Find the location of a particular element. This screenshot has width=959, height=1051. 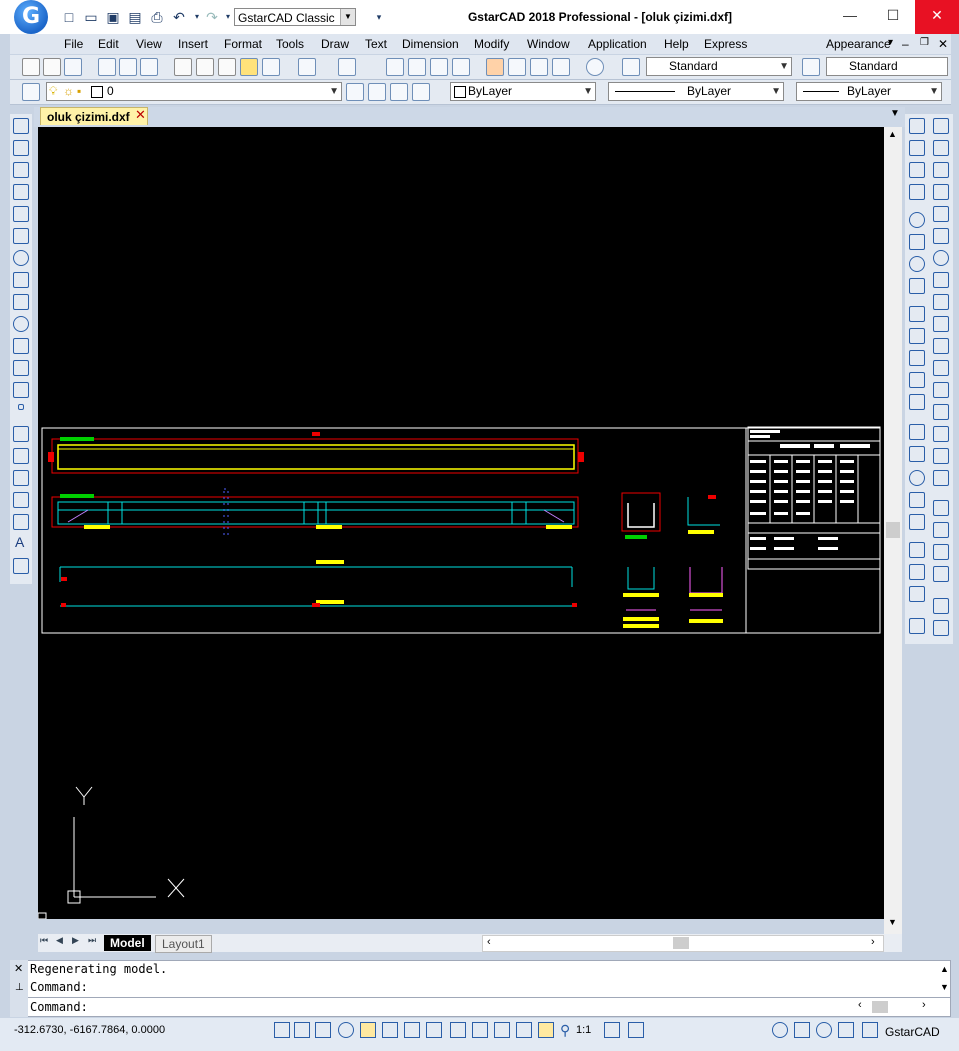

wipeout-icon is located at coordinates (21, 500).